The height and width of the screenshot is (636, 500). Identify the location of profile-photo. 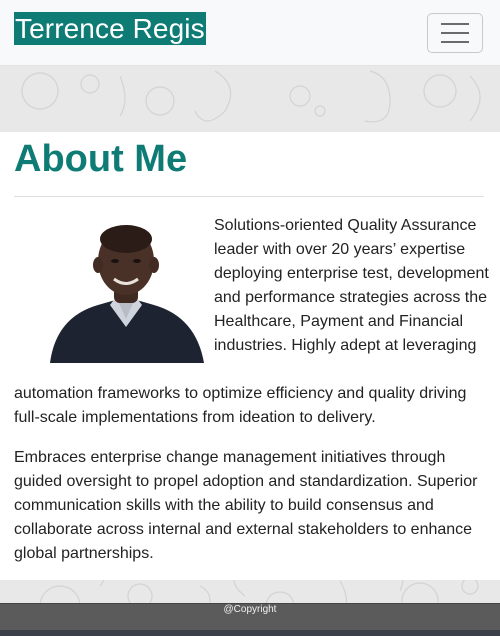
(127, 290).